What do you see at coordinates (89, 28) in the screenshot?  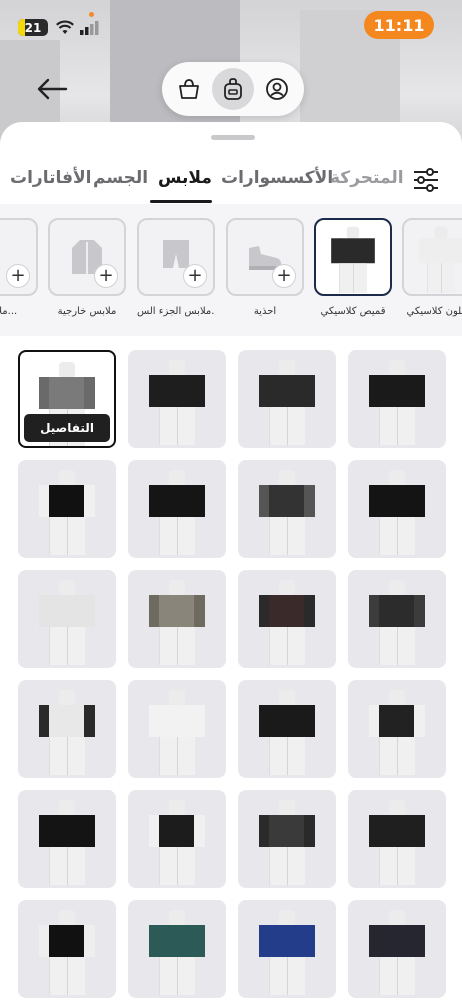 I see `cellular-signal-icon` at bounding box center [89, 28].